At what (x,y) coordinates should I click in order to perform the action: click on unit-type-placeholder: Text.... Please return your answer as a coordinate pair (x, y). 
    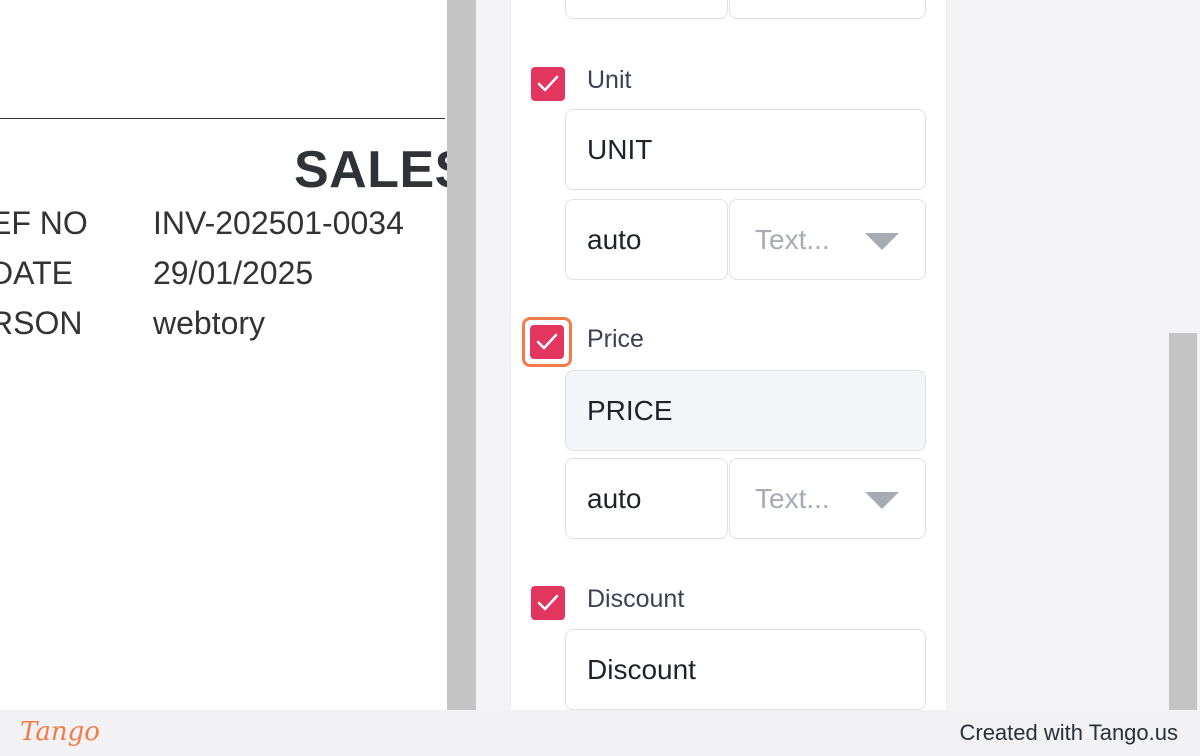
    Looking at the image, I should click on (792, 239).